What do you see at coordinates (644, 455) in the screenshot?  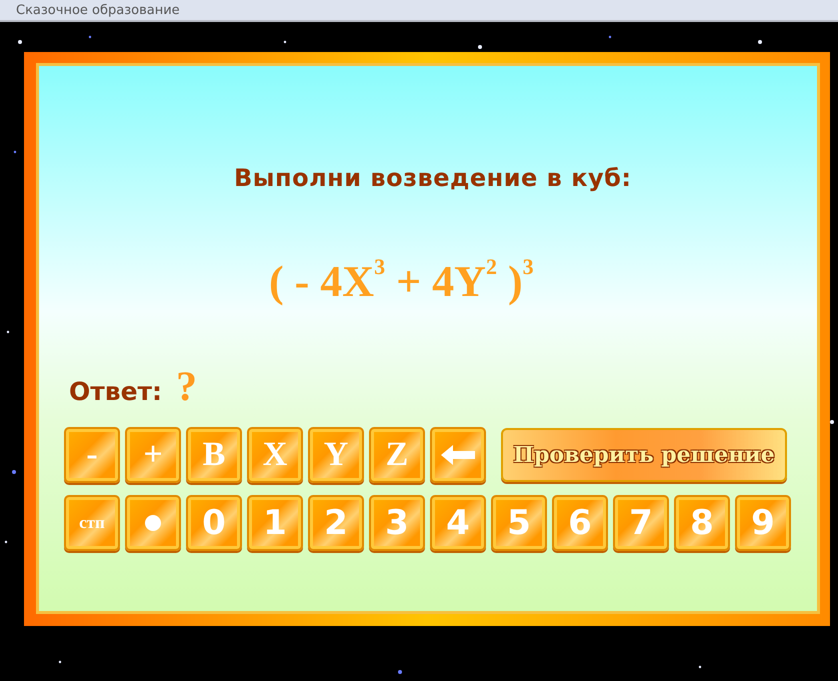 I see `check-solution-button: Проверить решение` at bounding box center [644, 455].